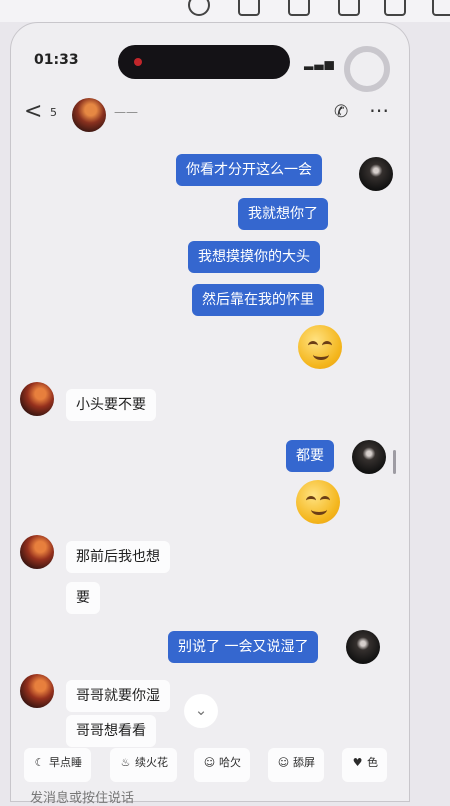 This screenshot has height=806, width=450. Describe the element at coordinates (53, 112) in the screenshot. I see `unread-count: 5` at that location.